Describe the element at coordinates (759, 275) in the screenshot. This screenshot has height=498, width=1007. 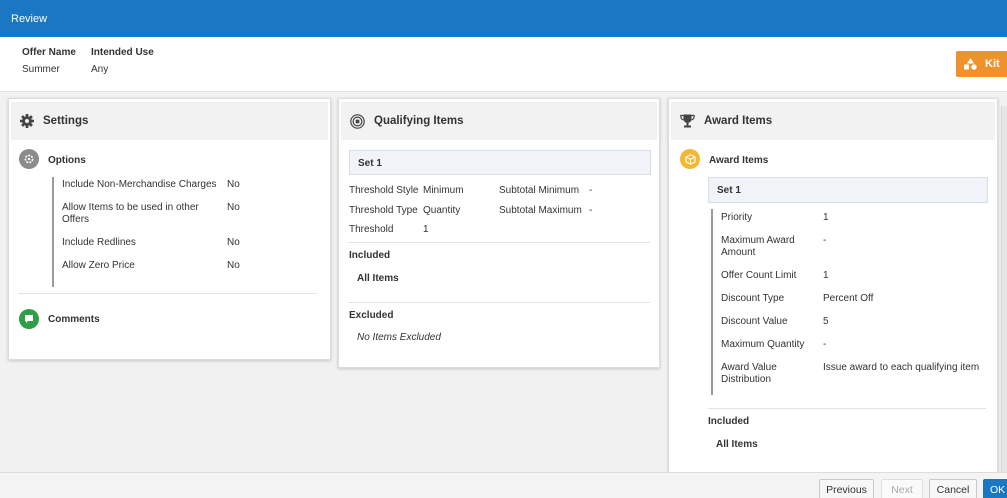
I see `award-row-label: Offer Count Limit` at that location.